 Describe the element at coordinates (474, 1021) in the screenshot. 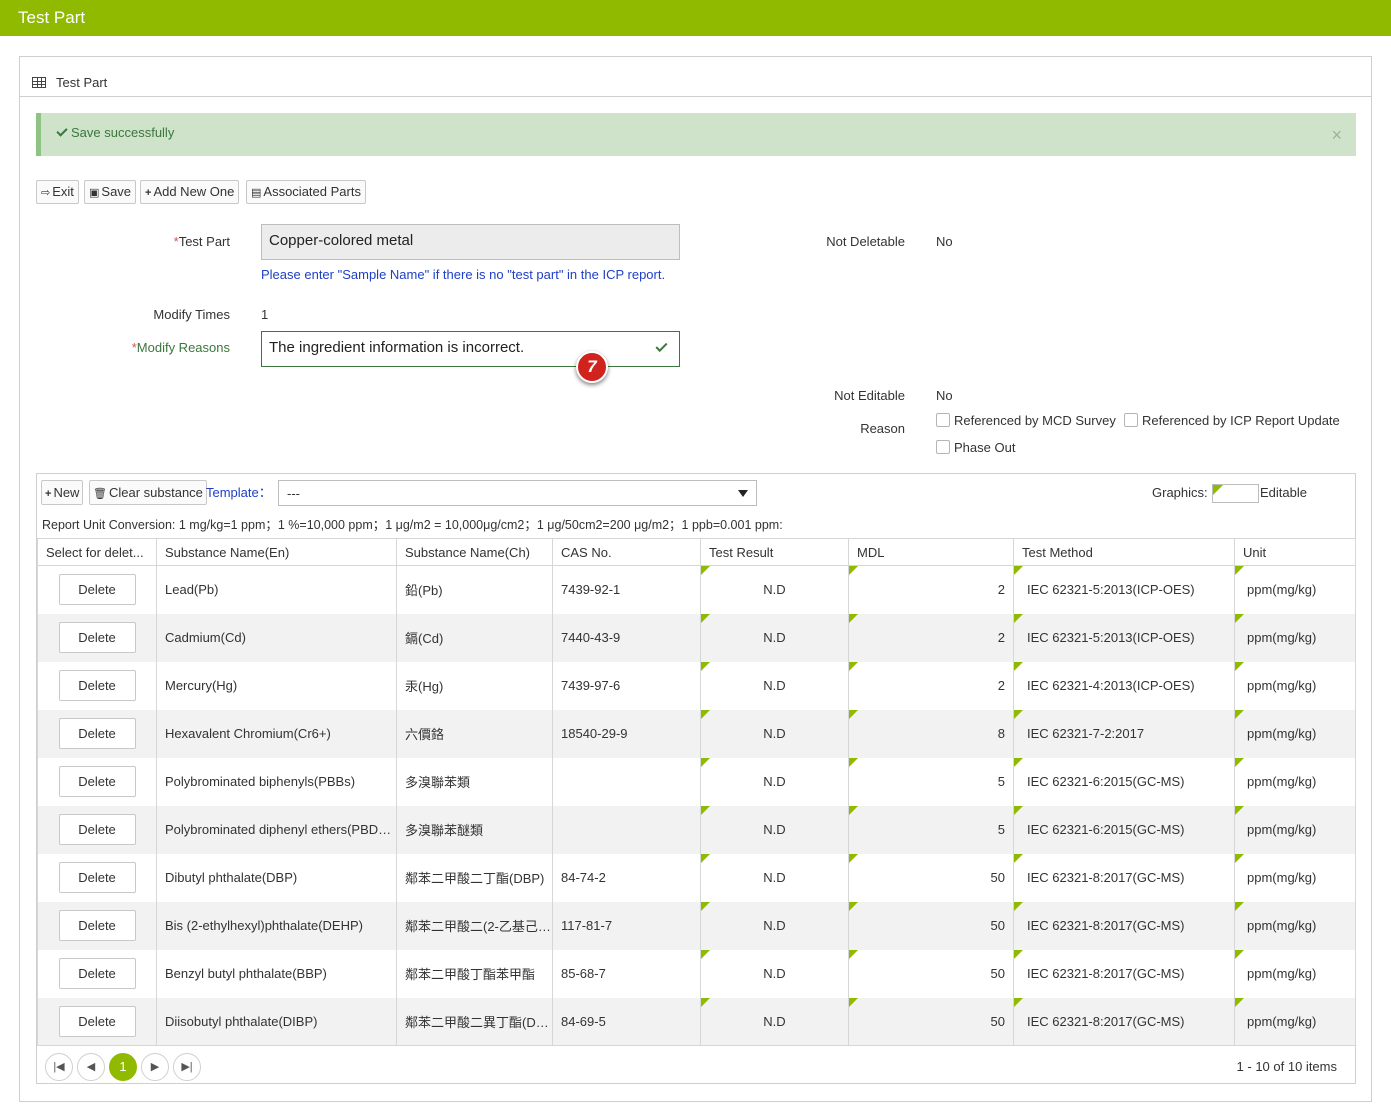

I see `substance-name-ch-cell: 鄰苯二甲酸二異丁酯(DIBP)` at that location.